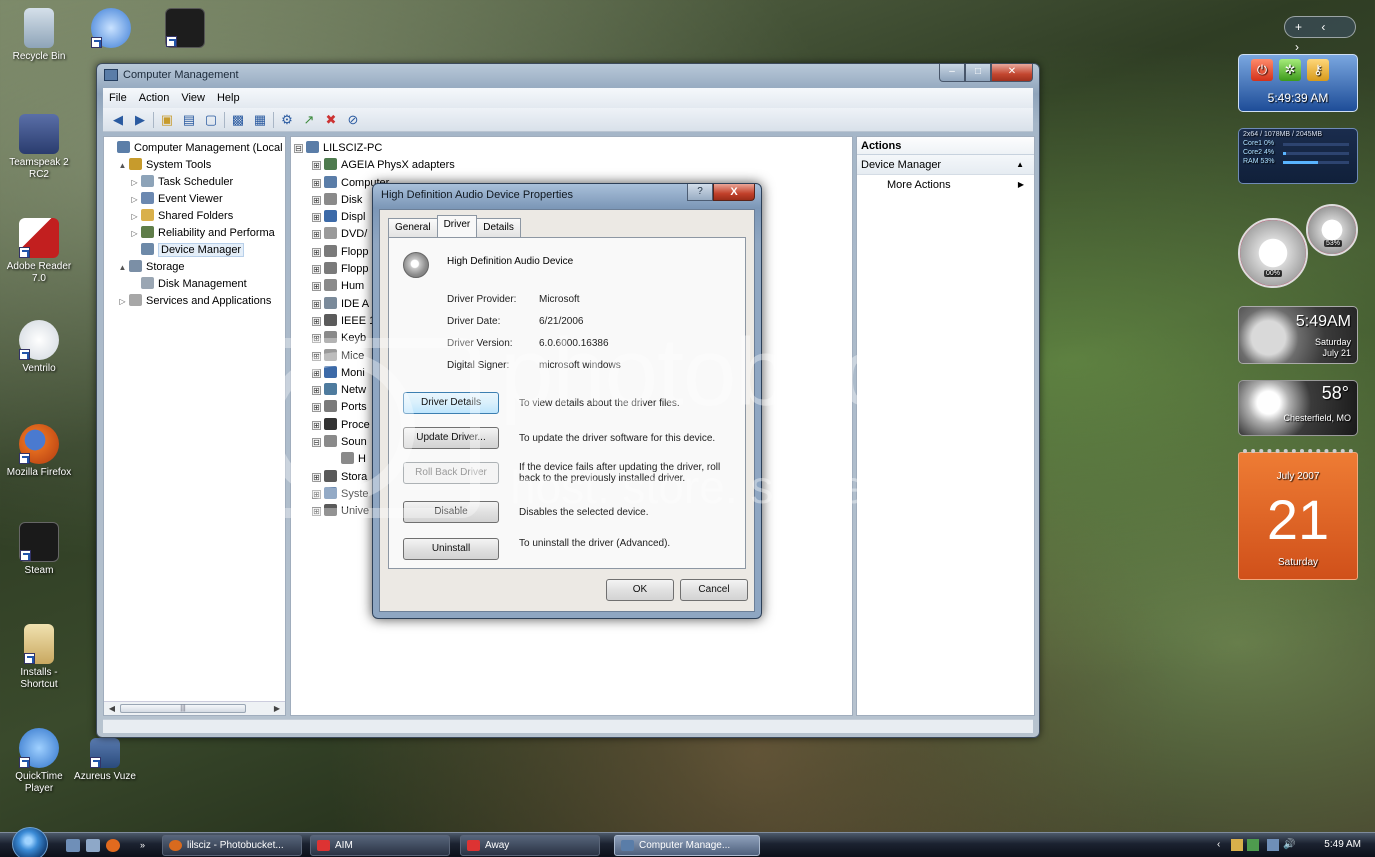  Describe the element at coordinates (945, 185) in the screenshot. I see `more-actions-item: More Actions ▶` at that location.